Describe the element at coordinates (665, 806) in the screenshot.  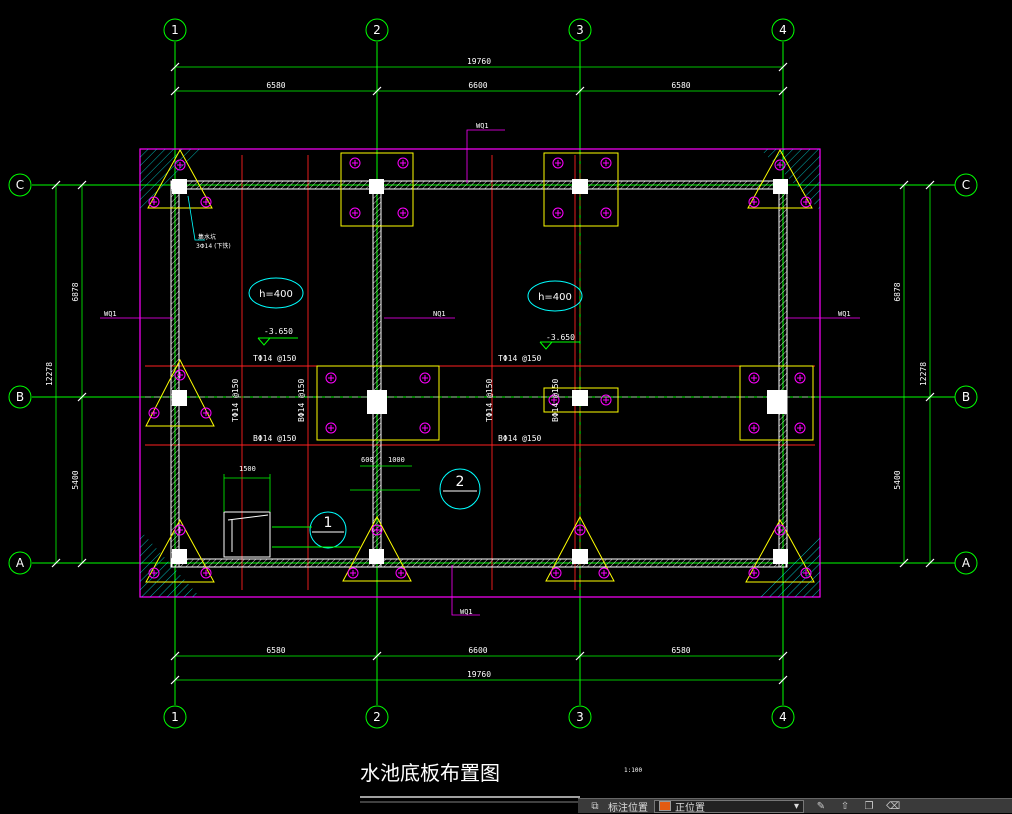
I see `layer-color-swatch` at that location.